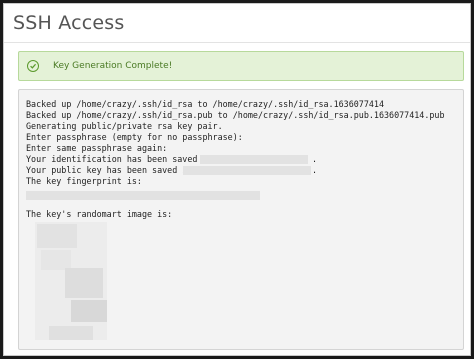 The width and height of the screenshot is (474, 359). I want to click on redacted-identification-path, so click(254, 159).